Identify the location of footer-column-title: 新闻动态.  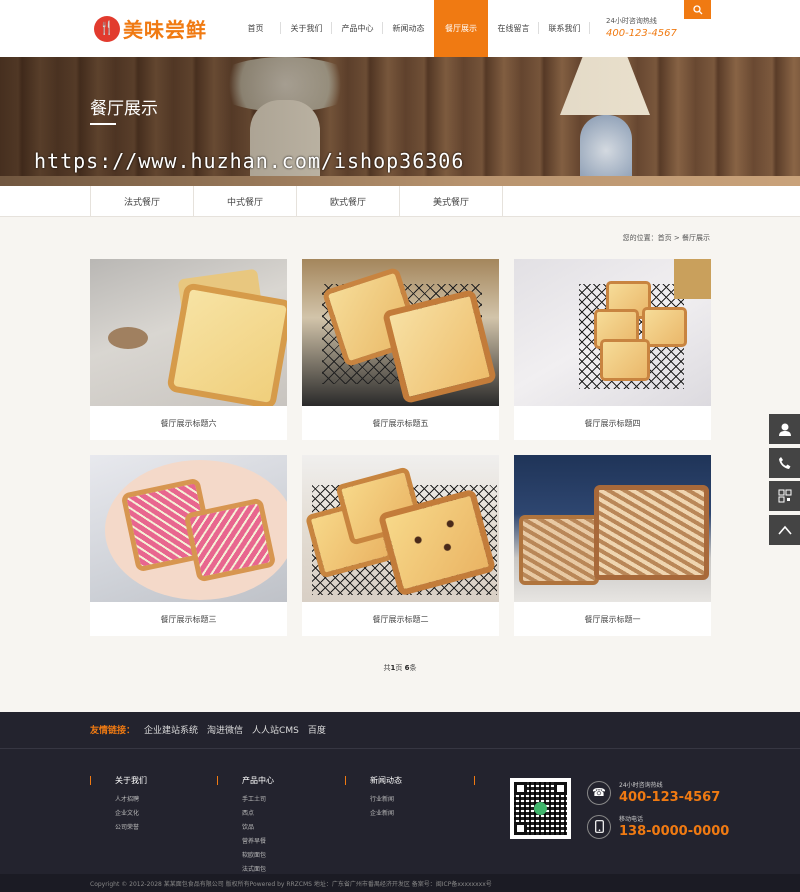
(386, 780).